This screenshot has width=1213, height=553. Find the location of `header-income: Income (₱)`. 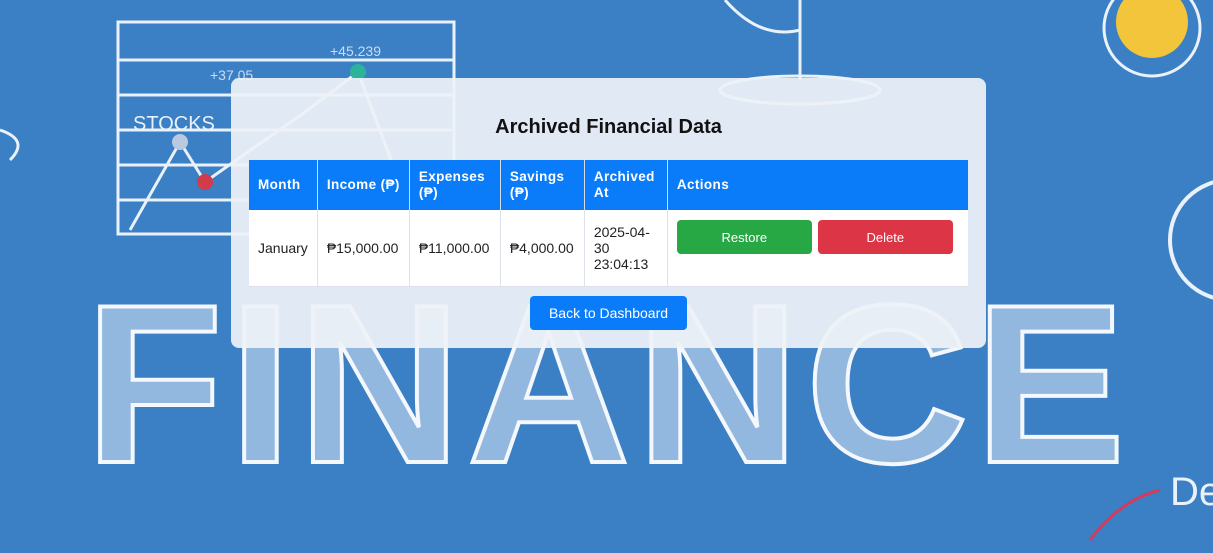

header-income: Income (₱) is located at coordinates (363, 185).